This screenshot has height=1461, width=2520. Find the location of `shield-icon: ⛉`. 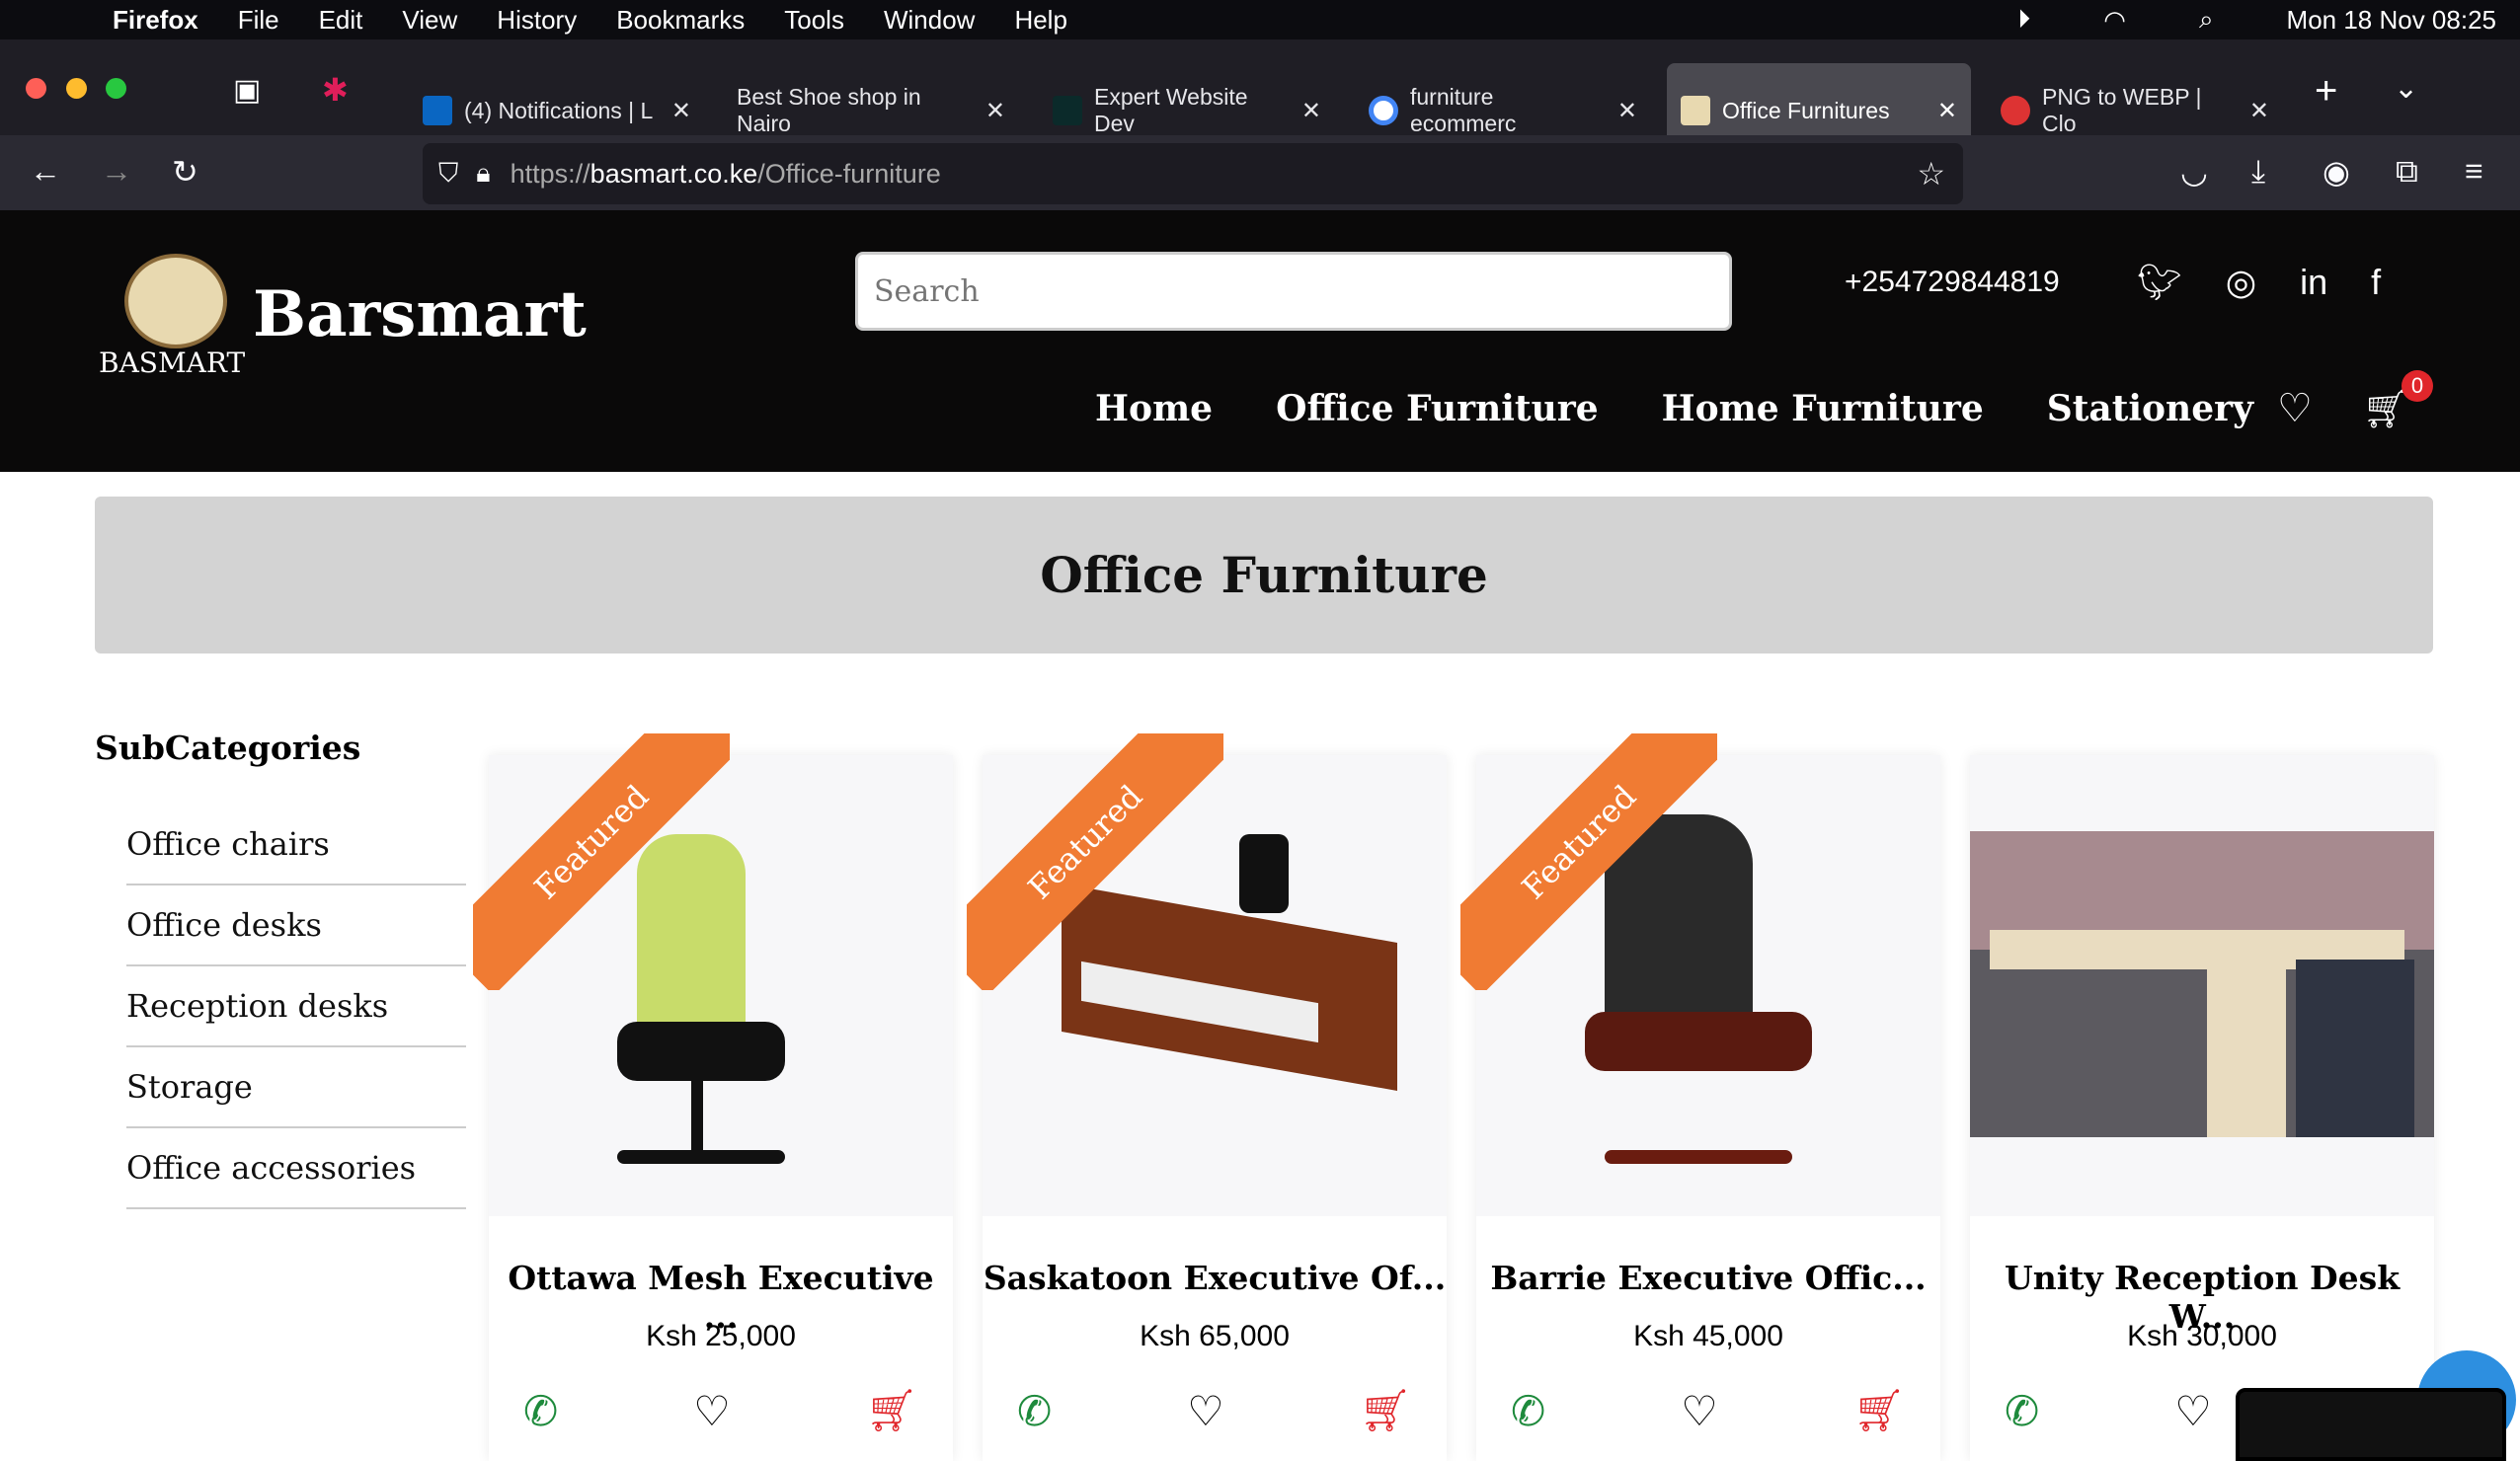

shield-icon: ⛉ is located at coordinates (448, 174).